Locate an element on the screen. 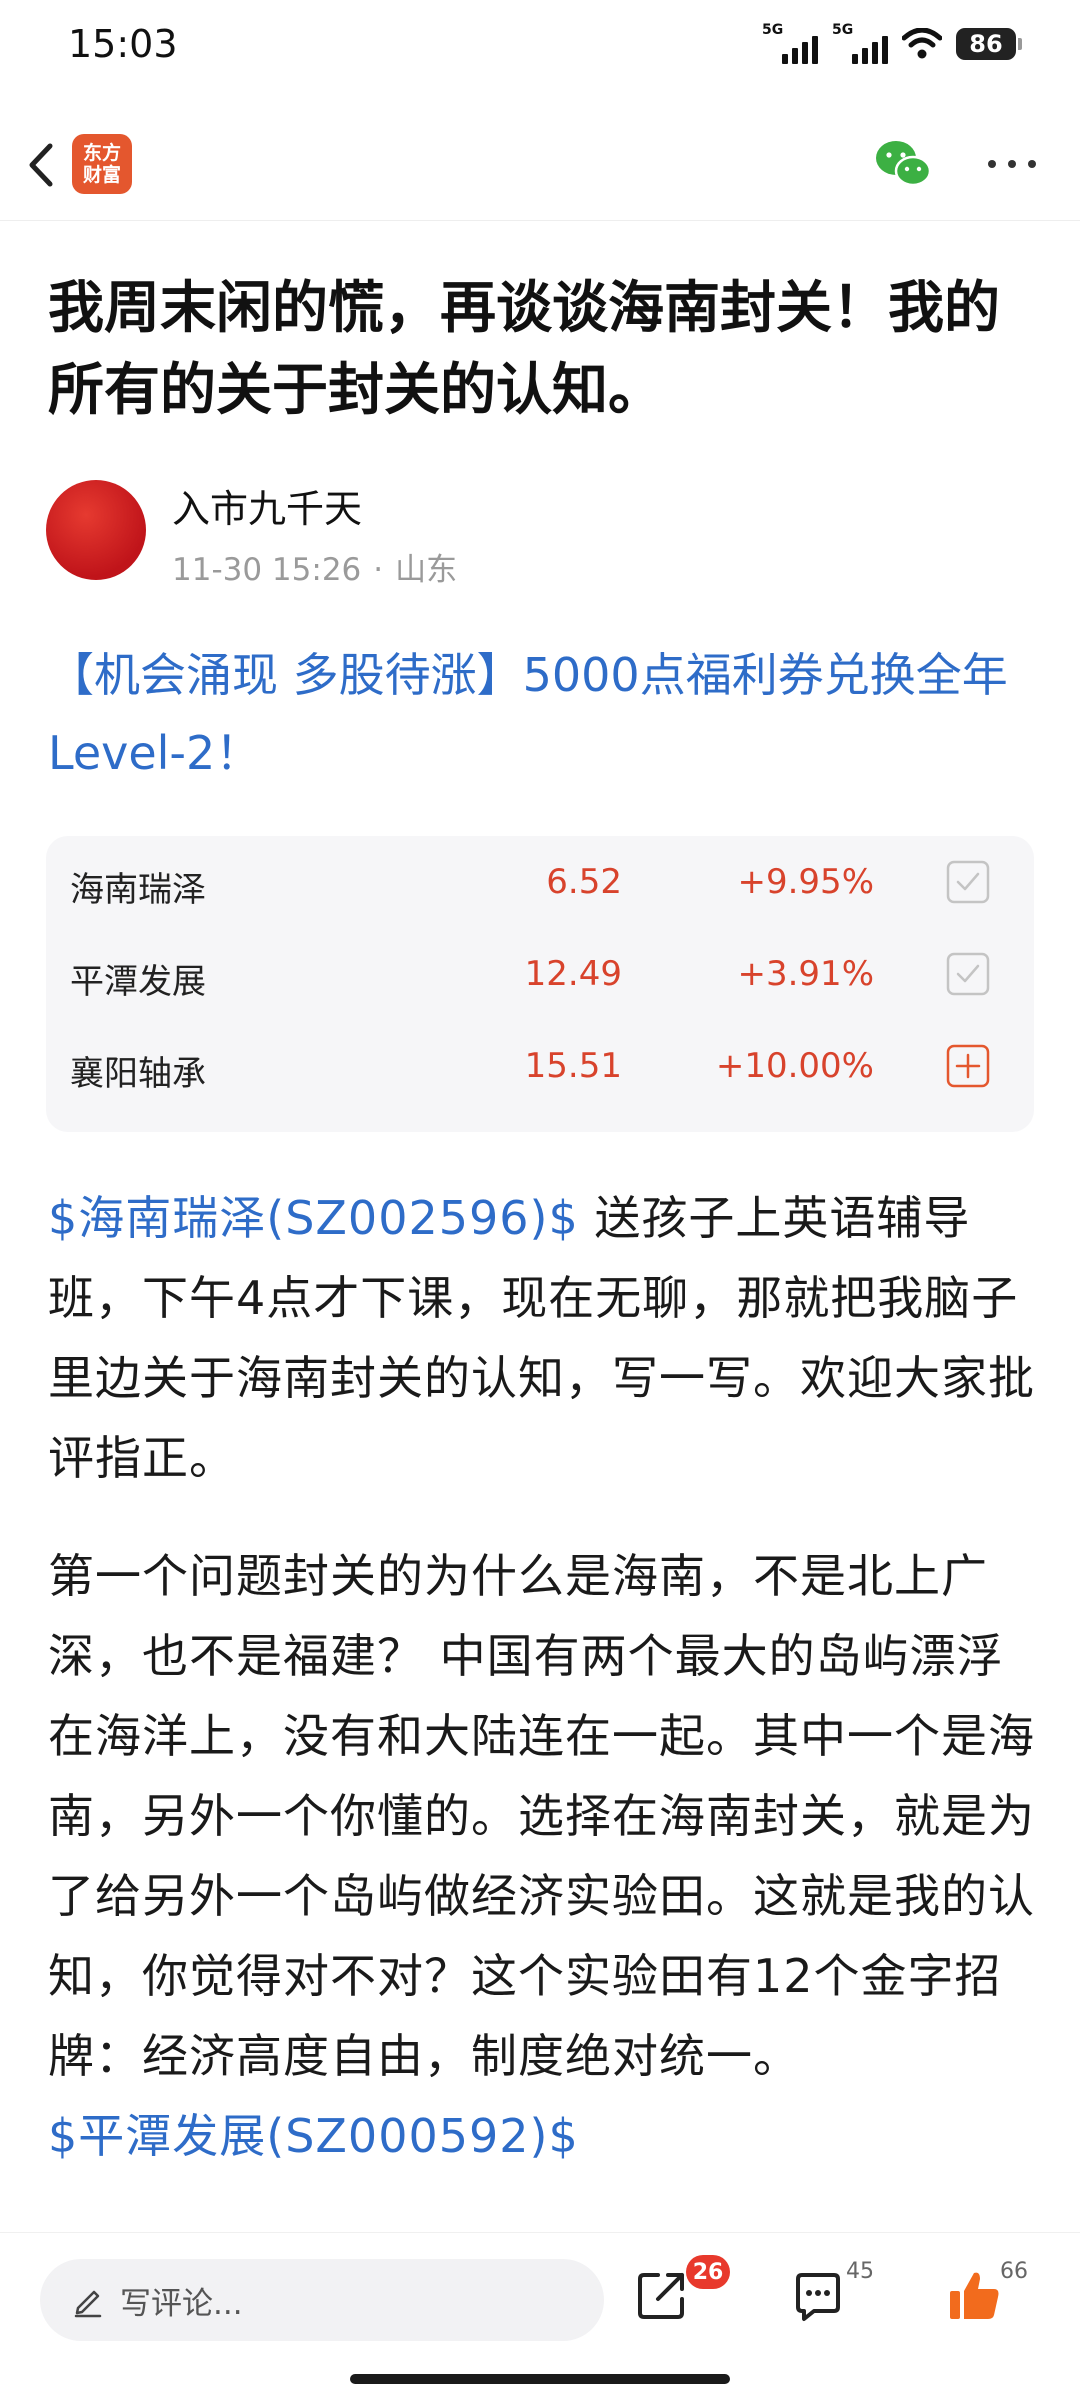 Image resolution: width=1080 pixels, height=2401 pixels. stock-change: +3.91% is located at coordinates (806, 974).